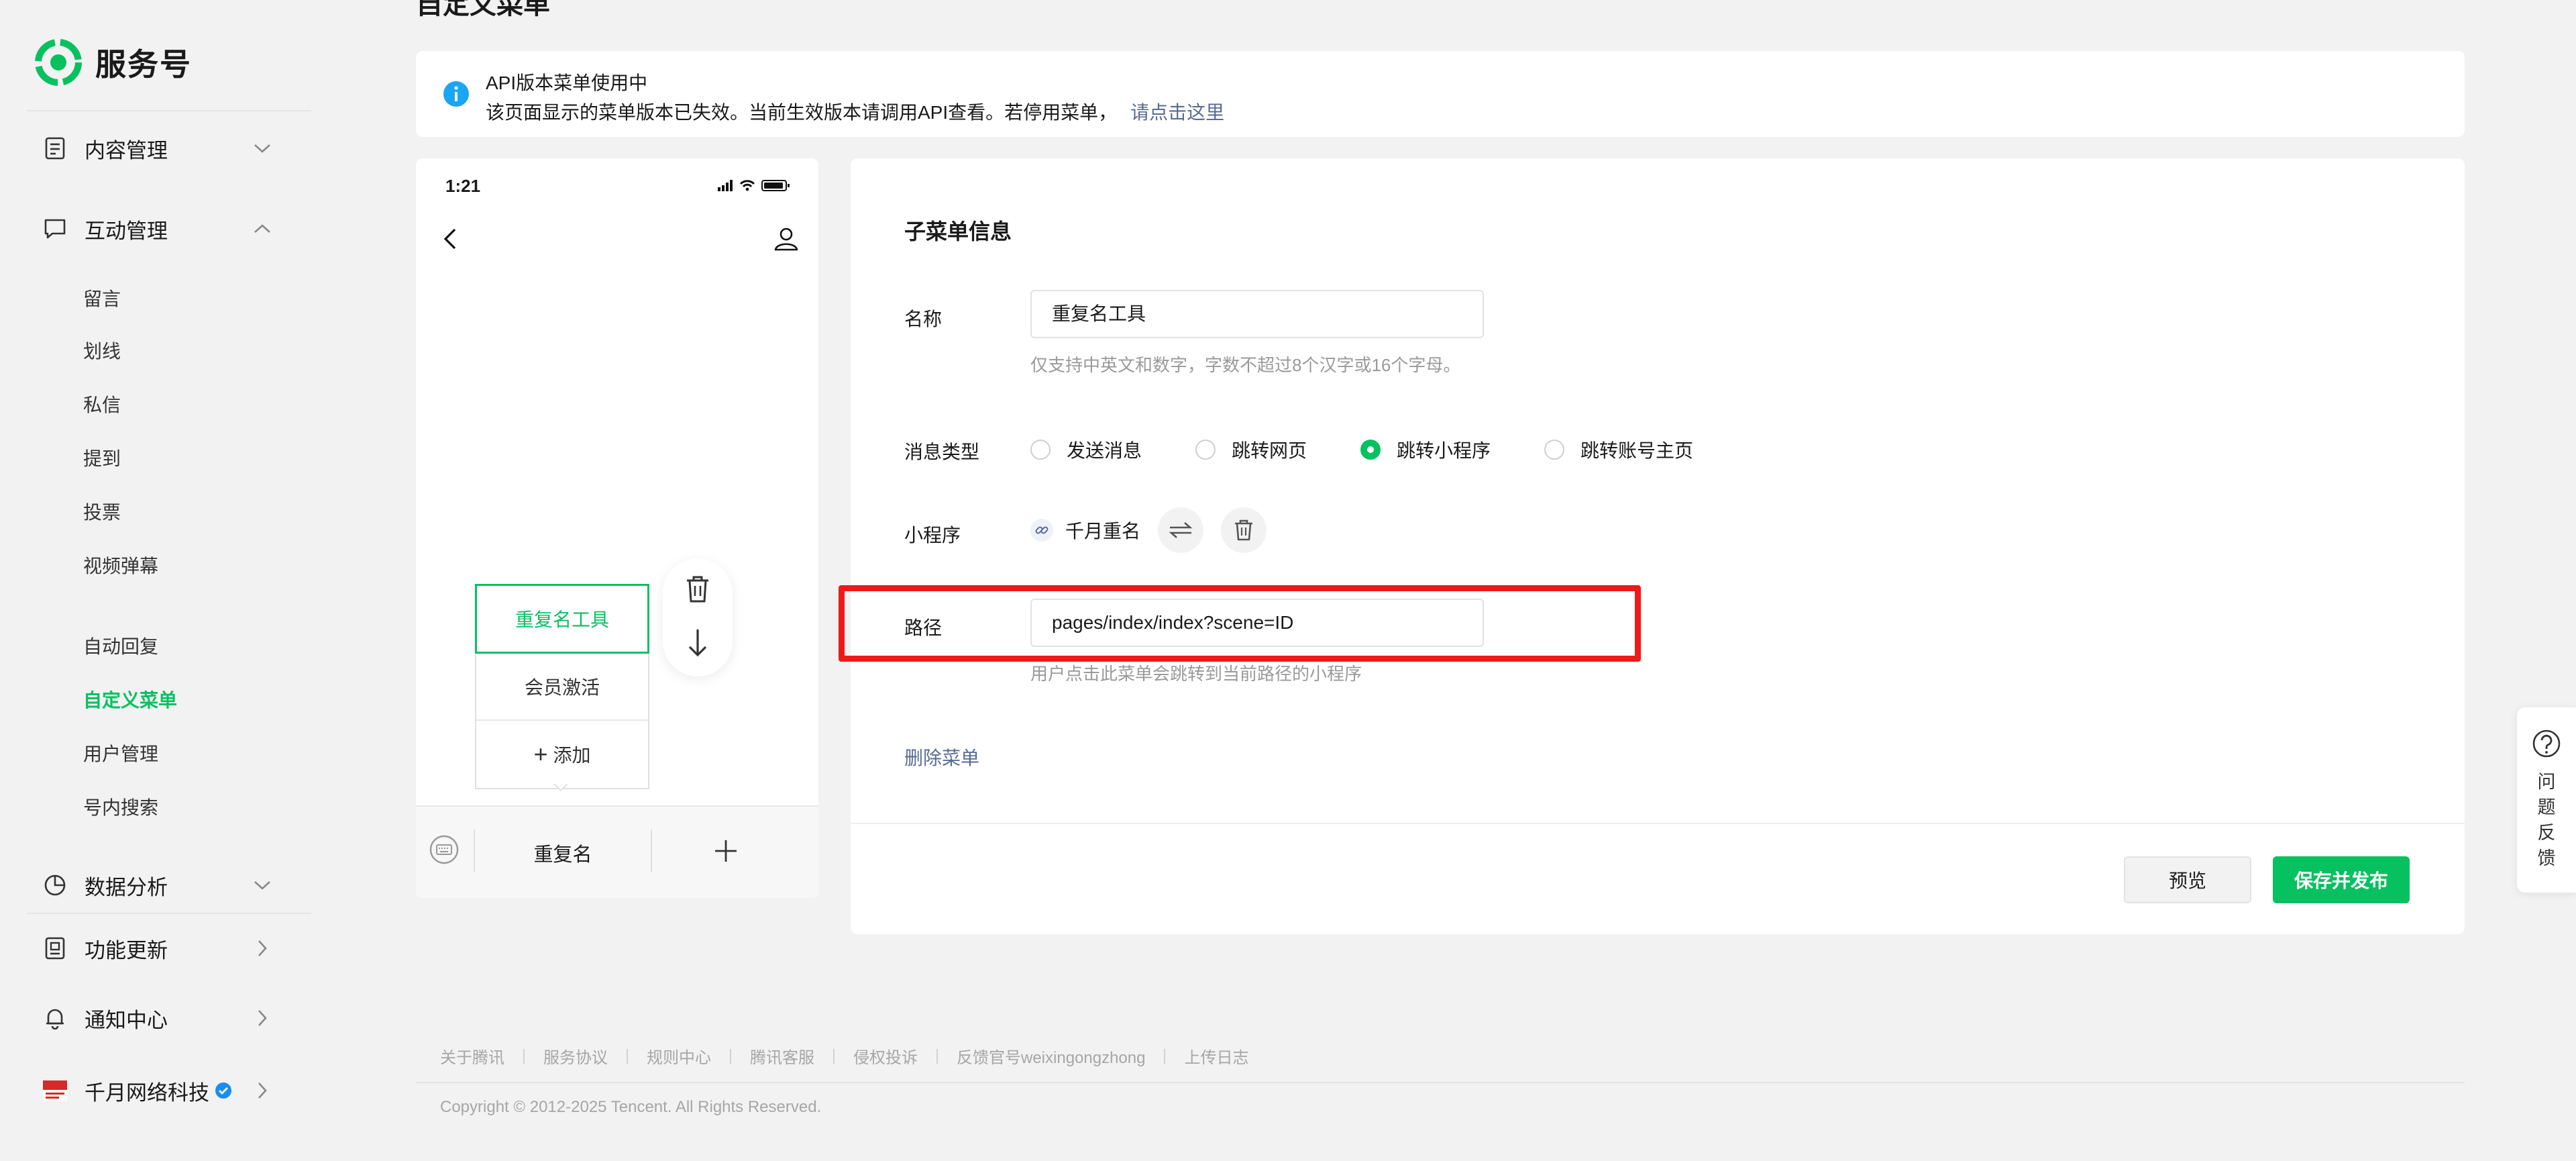 The image size is (2576, 1161). Describe the element at coordinates (456, 94) in the screenshot. I see `info-icon` at that location.